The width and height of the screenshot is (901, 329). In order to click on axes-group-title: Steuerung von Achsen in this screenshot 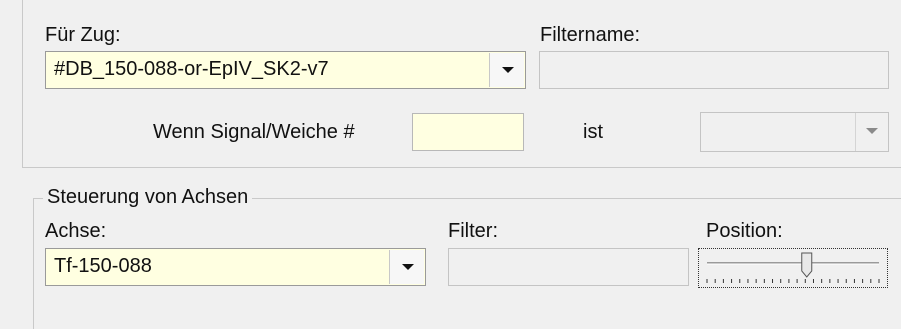, I will do `click(148, 197)`.